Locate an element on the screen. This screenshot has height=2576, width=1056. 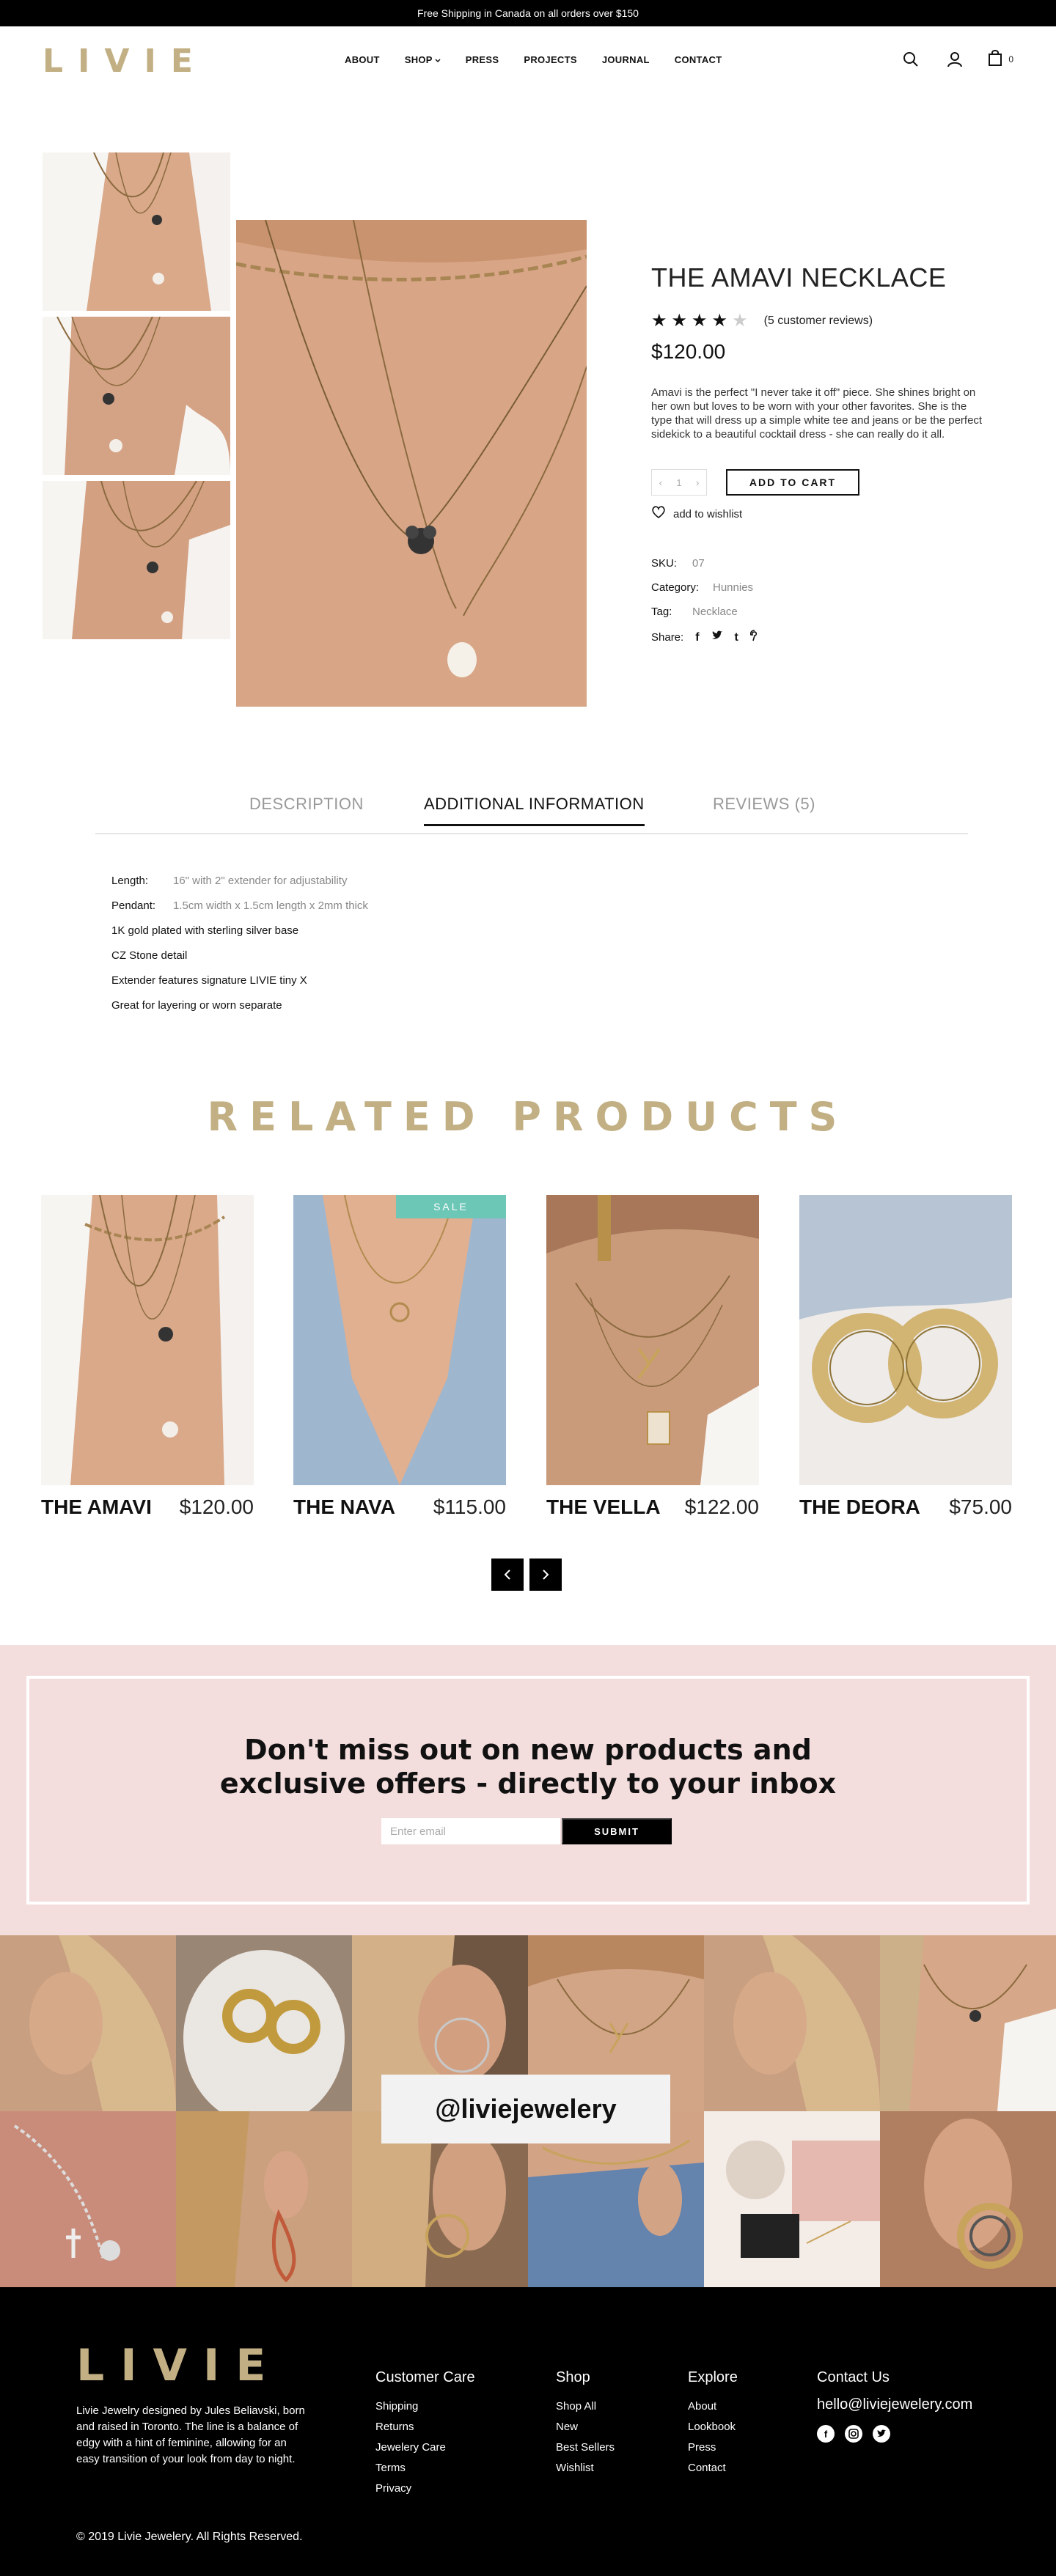
quantity-stepper: ‹ 1 › is located at coordinates (679, 482).